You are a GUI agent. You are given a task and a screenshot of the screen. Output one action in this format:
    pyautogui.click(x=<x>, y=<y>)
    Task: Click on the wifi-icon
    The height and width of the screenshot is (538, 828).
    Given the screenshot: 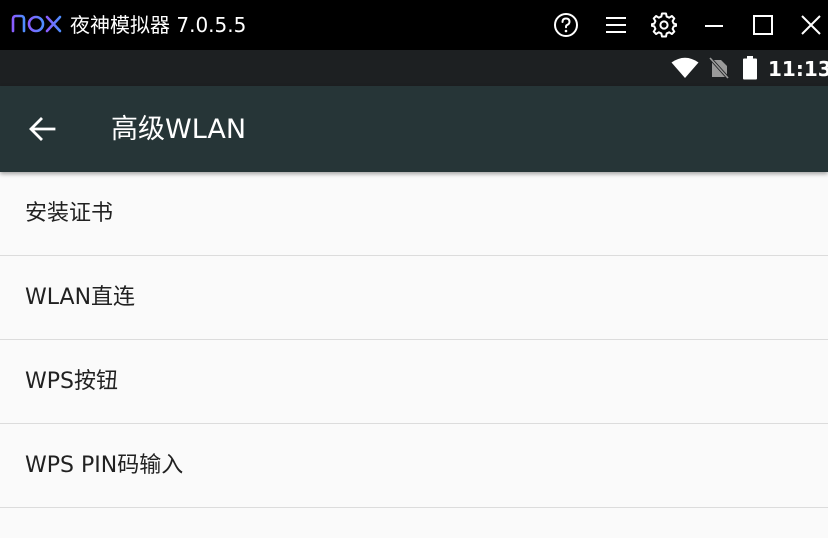 What is the action you would take?
    pyautogui.click(x=685, y=67)
    